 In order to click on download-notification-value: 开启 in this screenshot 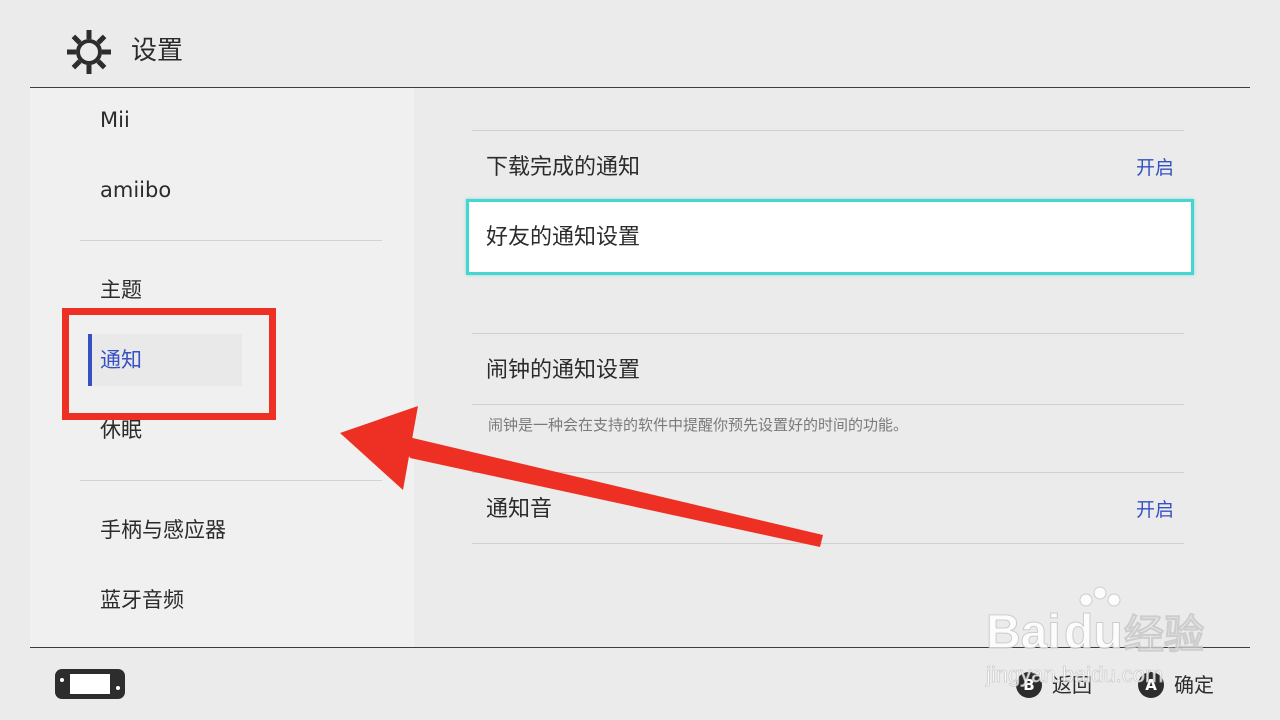, I will do `click(1155, 168)`.